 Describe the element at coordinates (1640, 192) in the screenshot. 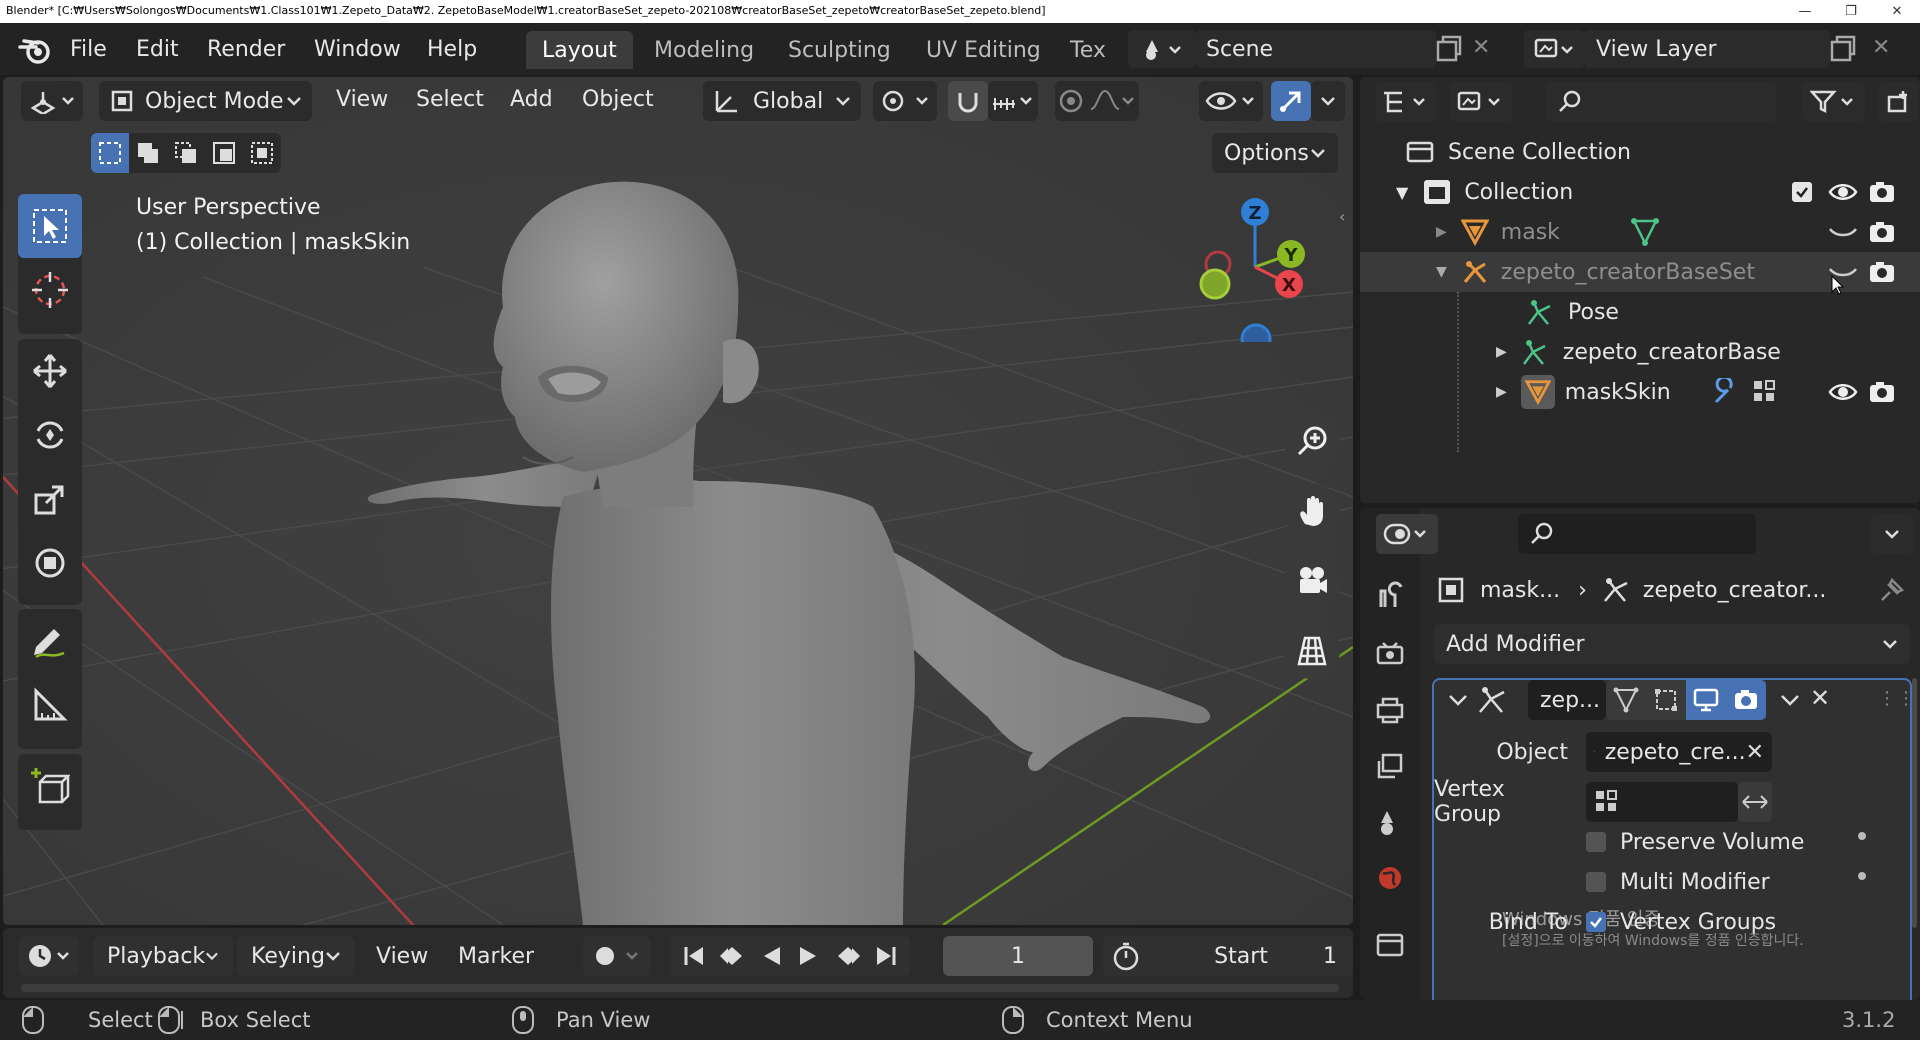

I see `outliner-row-collection: ▼ Collection` at that location.